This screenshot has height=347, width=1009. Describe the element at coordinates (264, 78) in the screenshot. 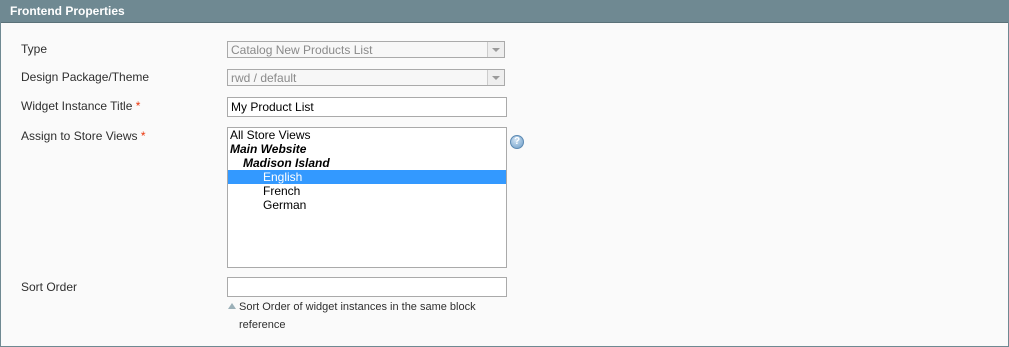

I see `theme-select-value: rwd / default` at that location.